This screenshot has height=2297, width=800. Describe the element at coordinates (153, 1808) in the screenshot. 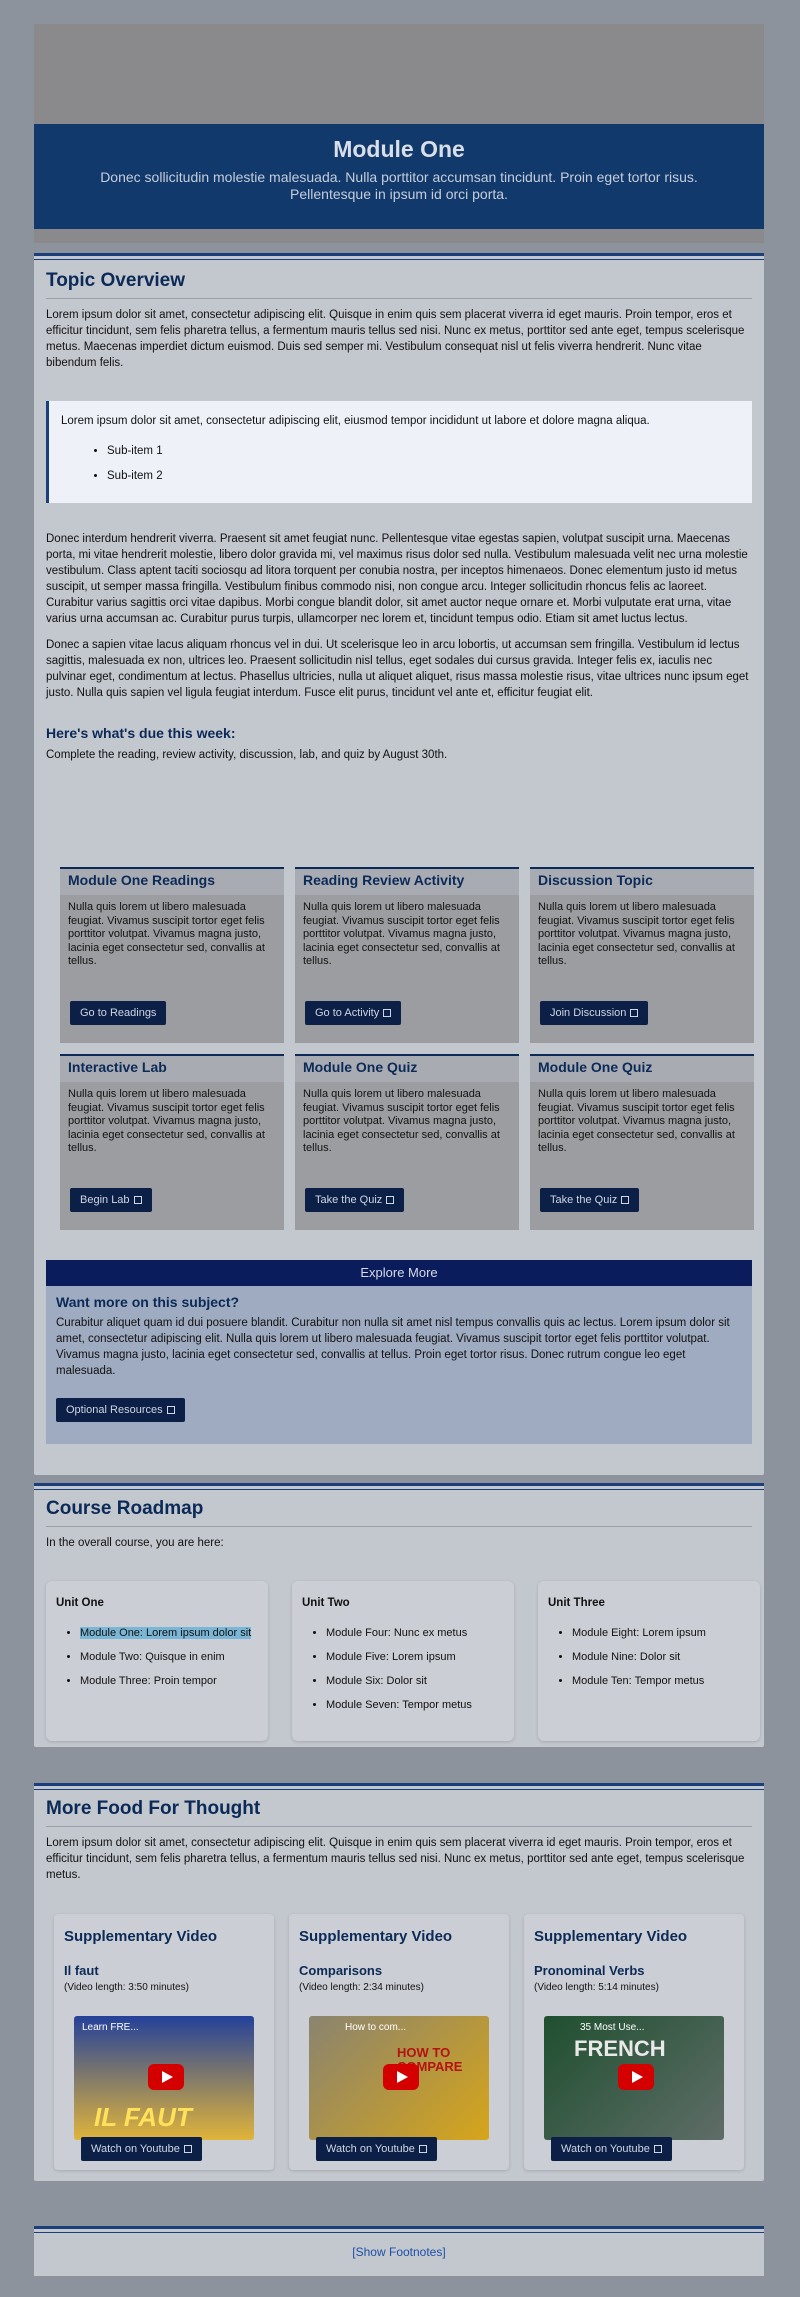

I see `section-heading: More Food For Thought` at that location.